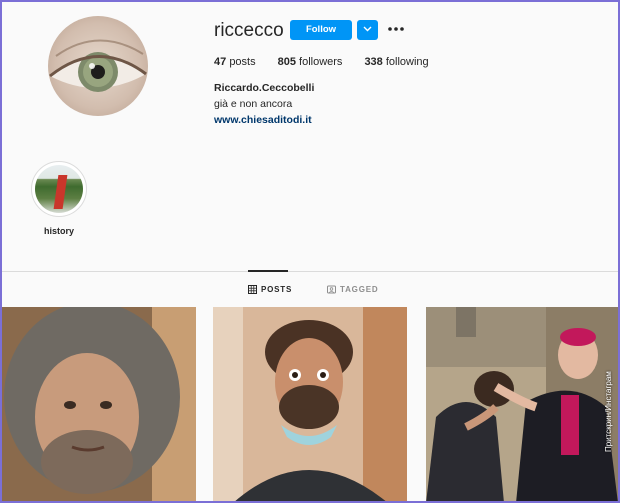 The height and width of the screenshot is (503, 620). I want to click on tab-posts: POSTS, so click(270, 289).